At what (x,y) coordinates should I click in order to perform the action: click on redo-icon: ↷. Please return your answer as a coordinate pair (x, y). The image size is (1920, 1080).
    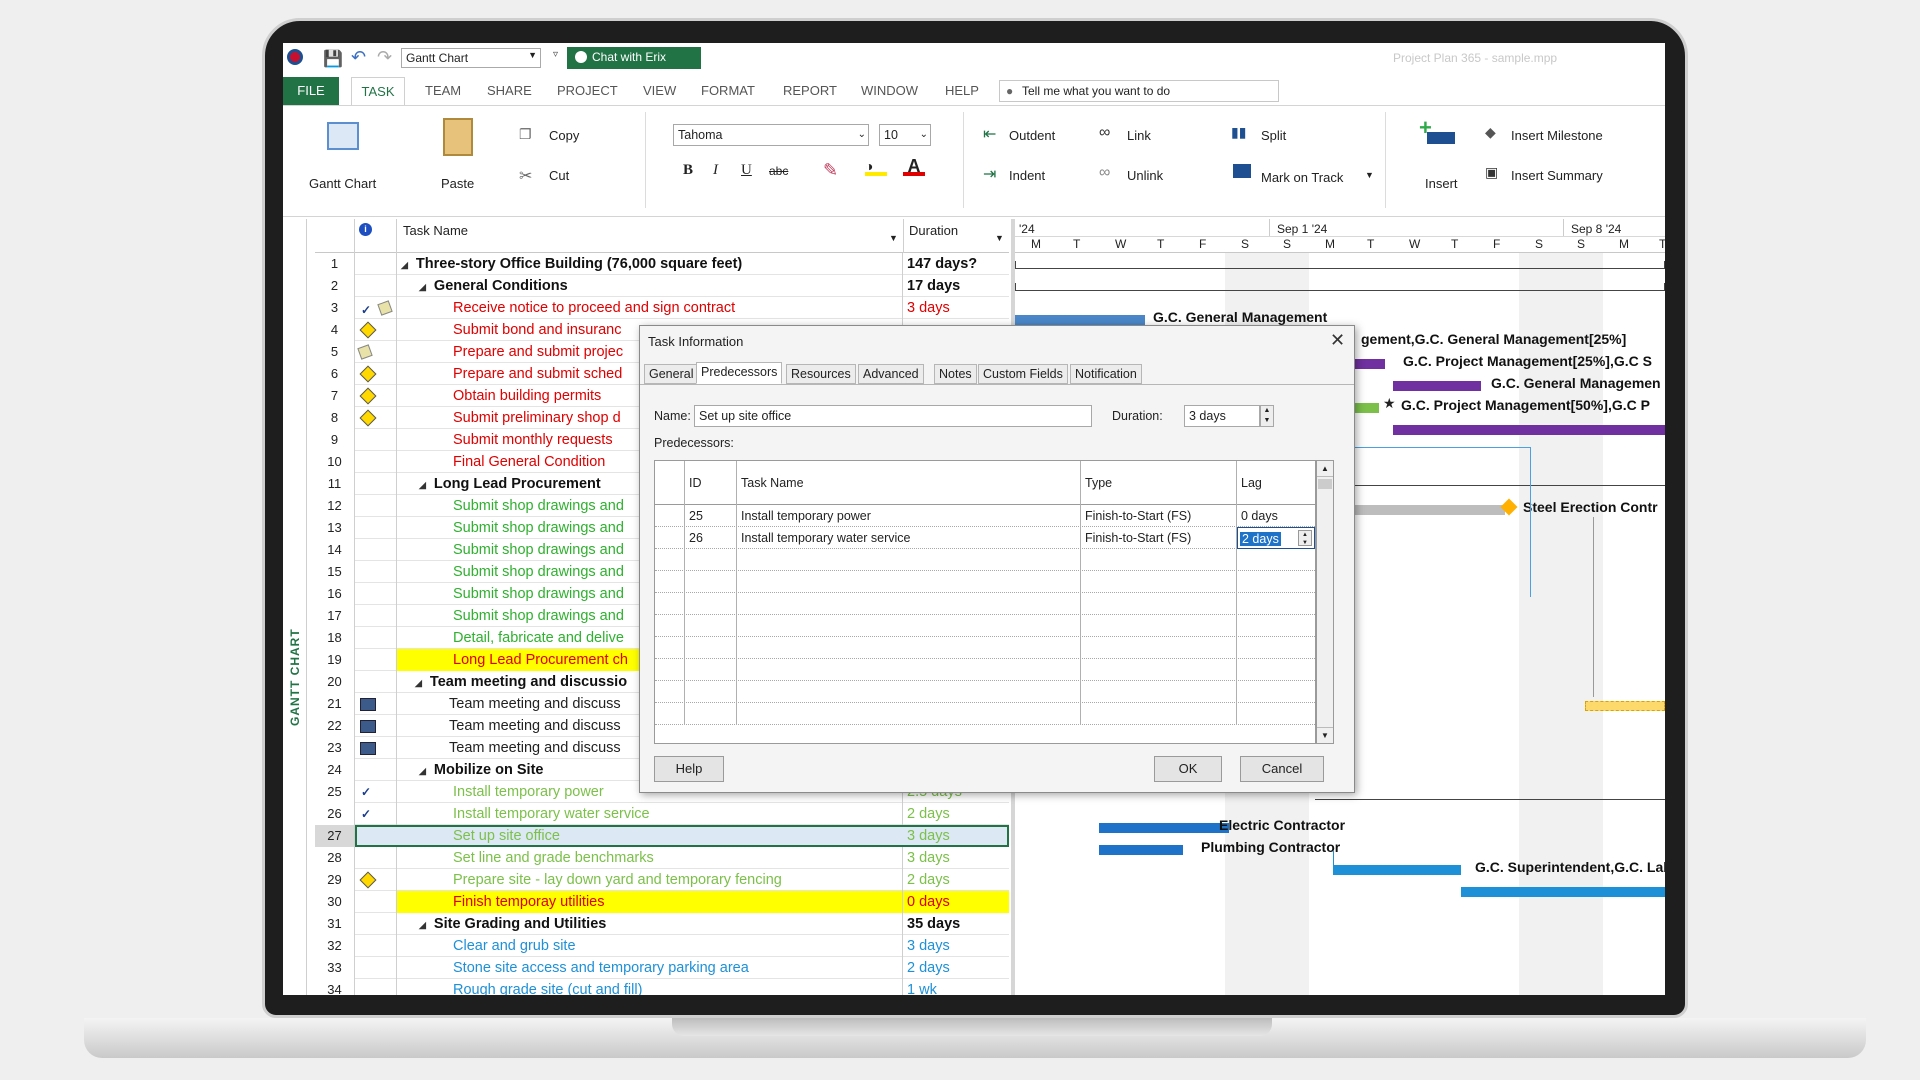
    Looking at the image, I should click on (384, 57).